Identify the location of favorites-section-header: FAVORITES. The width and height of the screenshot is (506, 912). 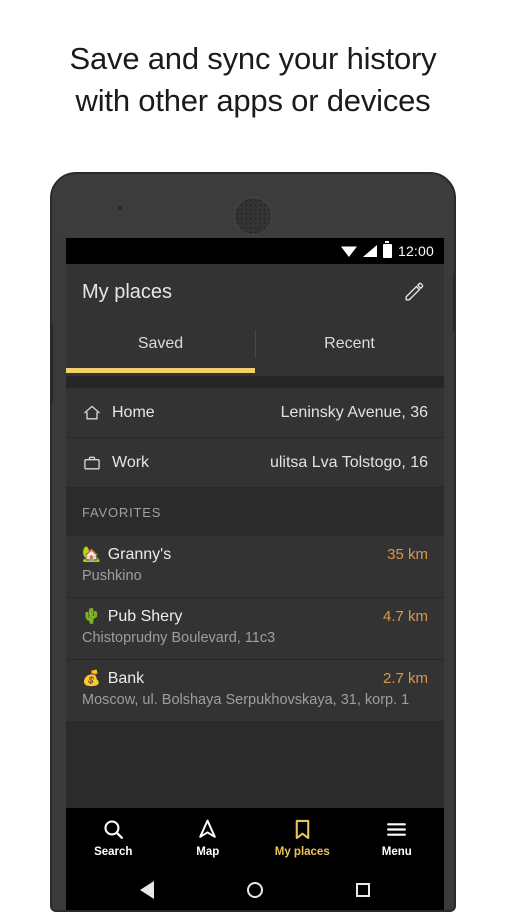
(255, 512).